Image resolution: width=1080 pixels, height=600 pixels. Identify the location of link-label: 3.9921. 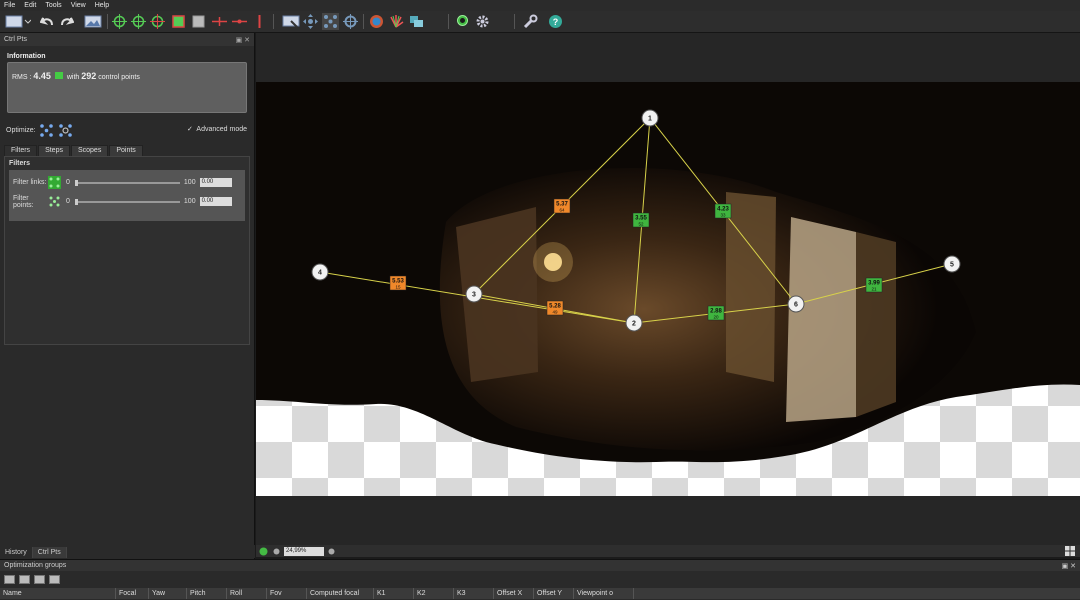
(874, 285).